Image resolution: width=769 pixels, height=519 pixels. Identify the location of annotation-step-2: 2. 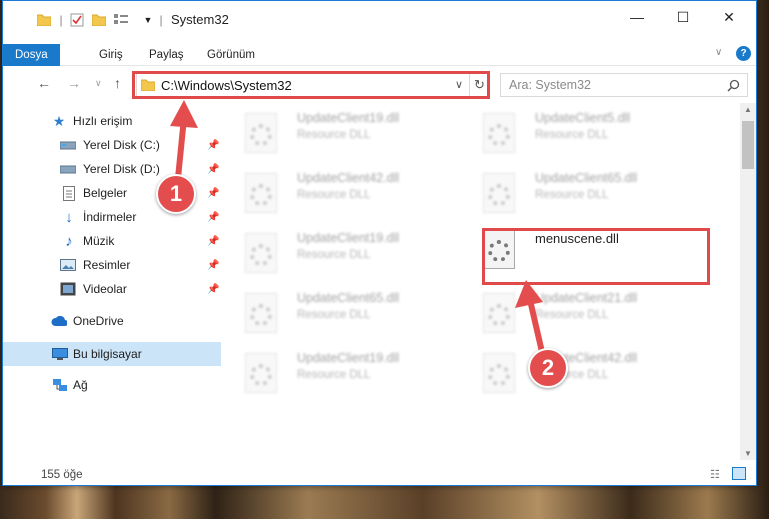
(548, 368).